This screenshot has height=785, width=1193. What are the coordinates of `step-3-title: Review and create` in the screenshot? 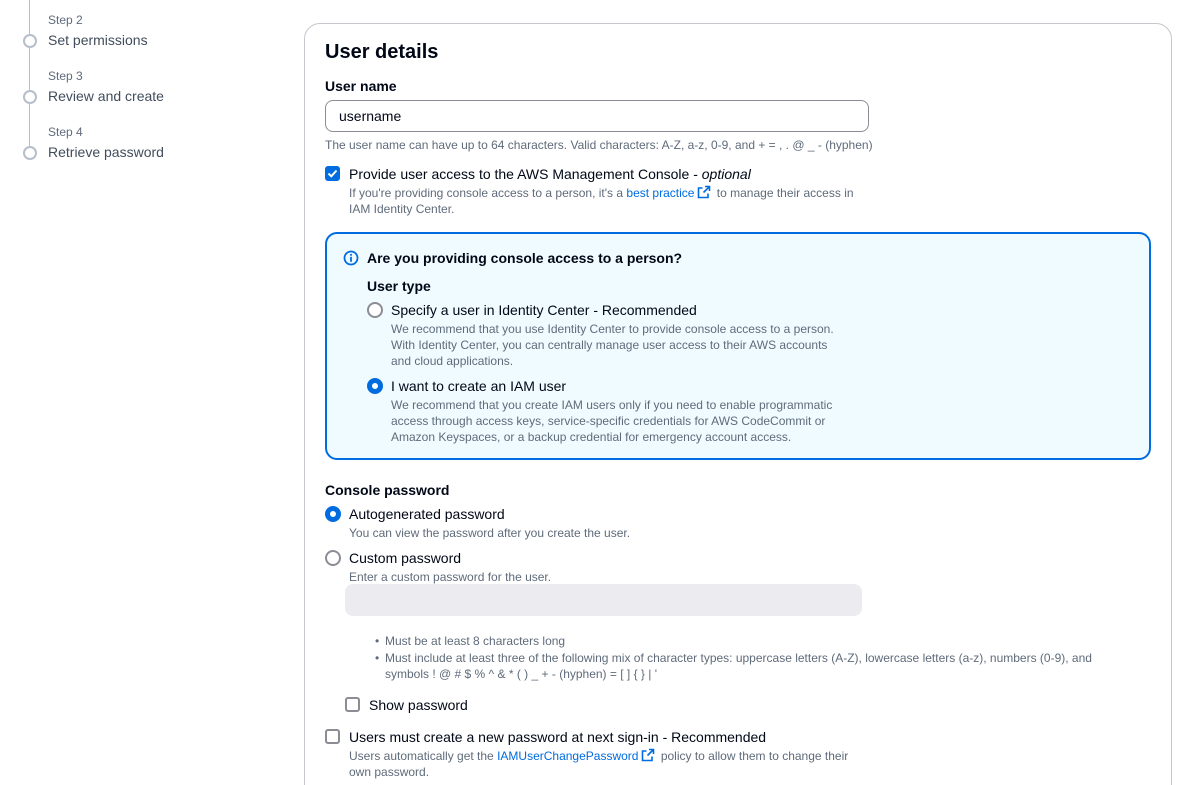 It's located at (106, 96).